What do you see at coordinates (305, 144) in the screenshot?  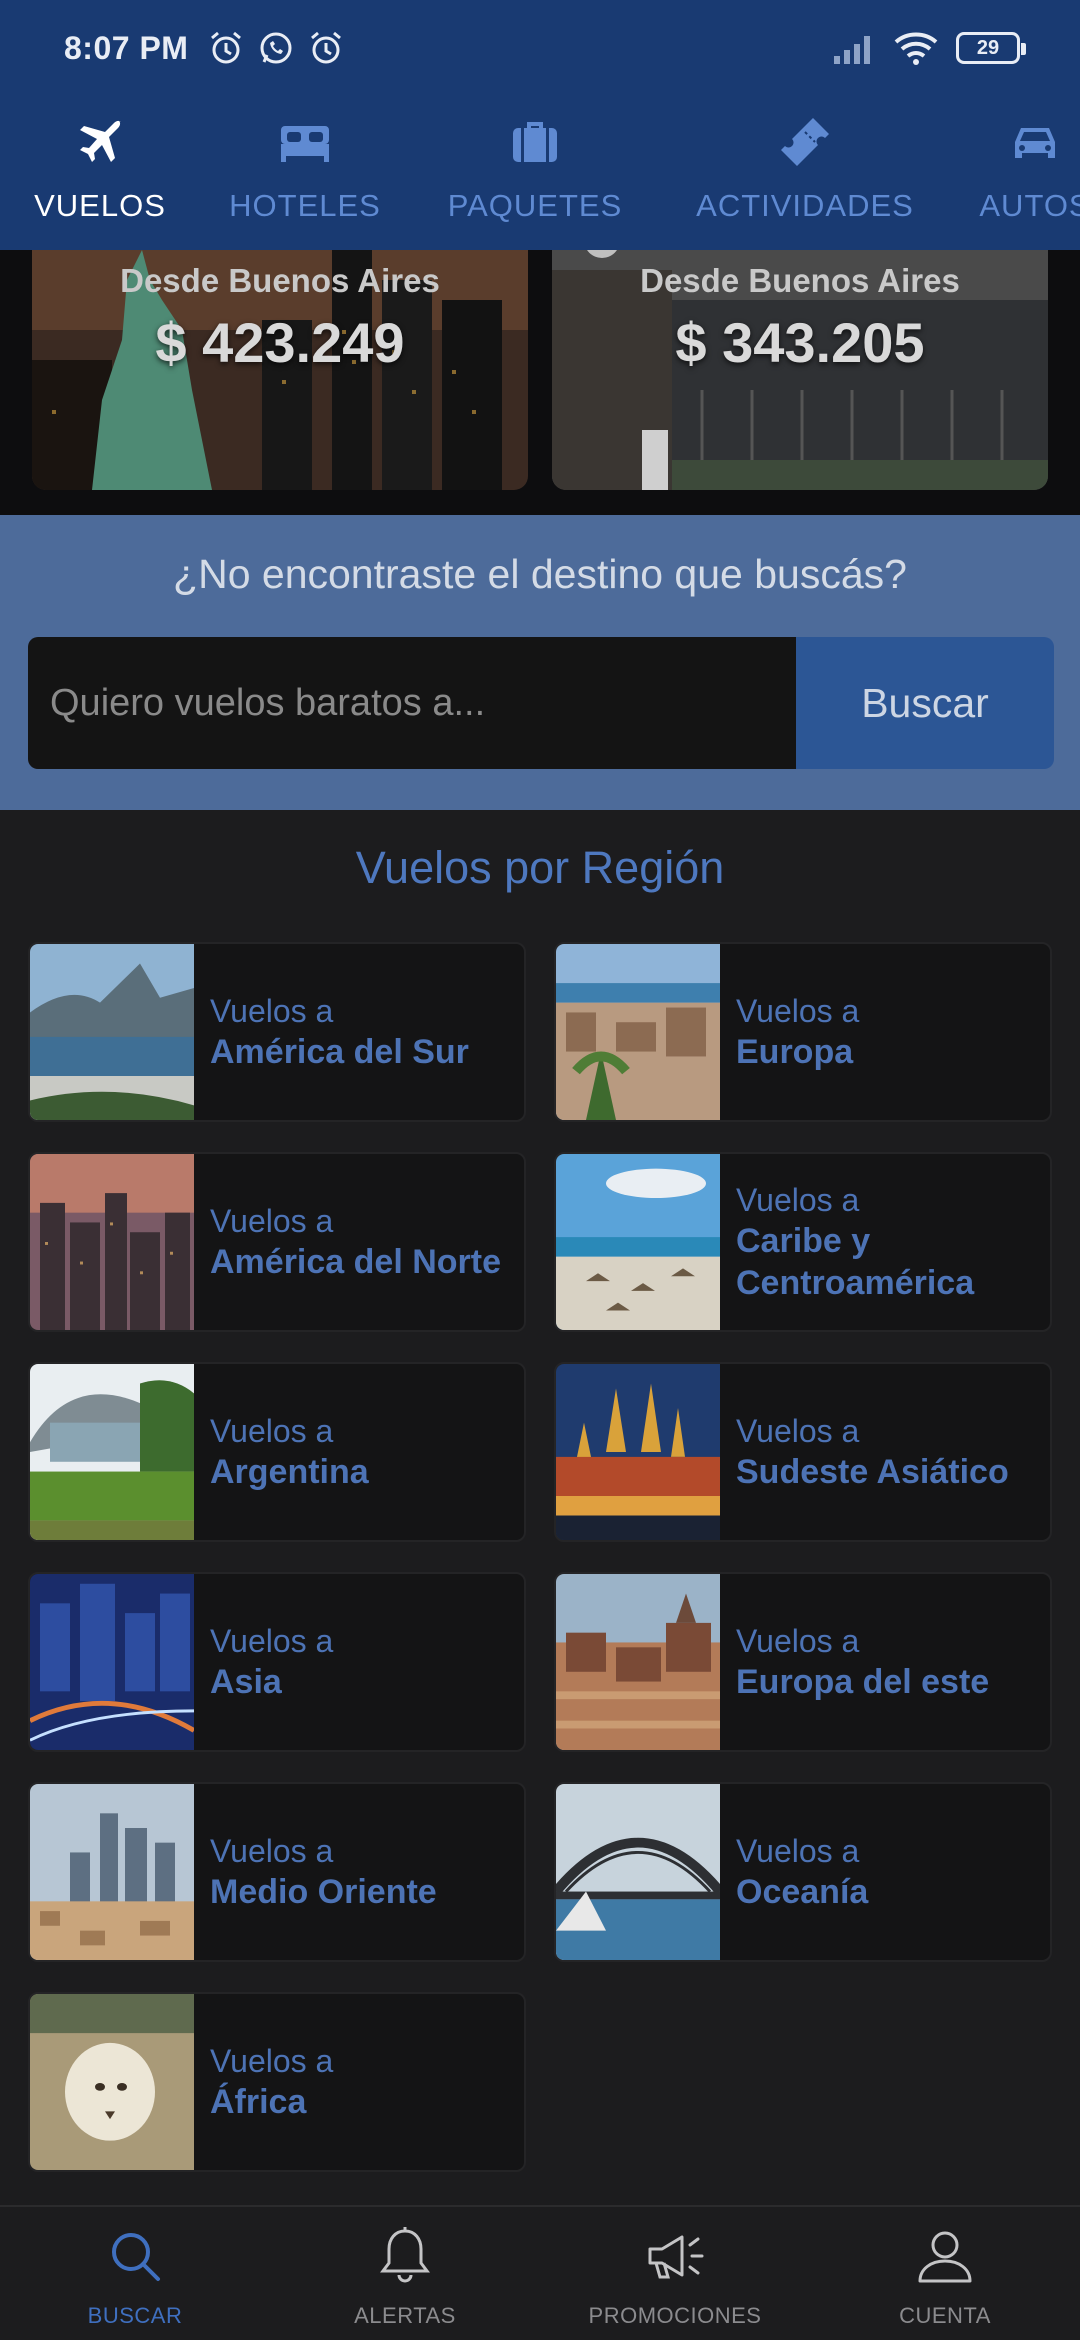 I see `bed-icon` at bounding box center [305, 144].